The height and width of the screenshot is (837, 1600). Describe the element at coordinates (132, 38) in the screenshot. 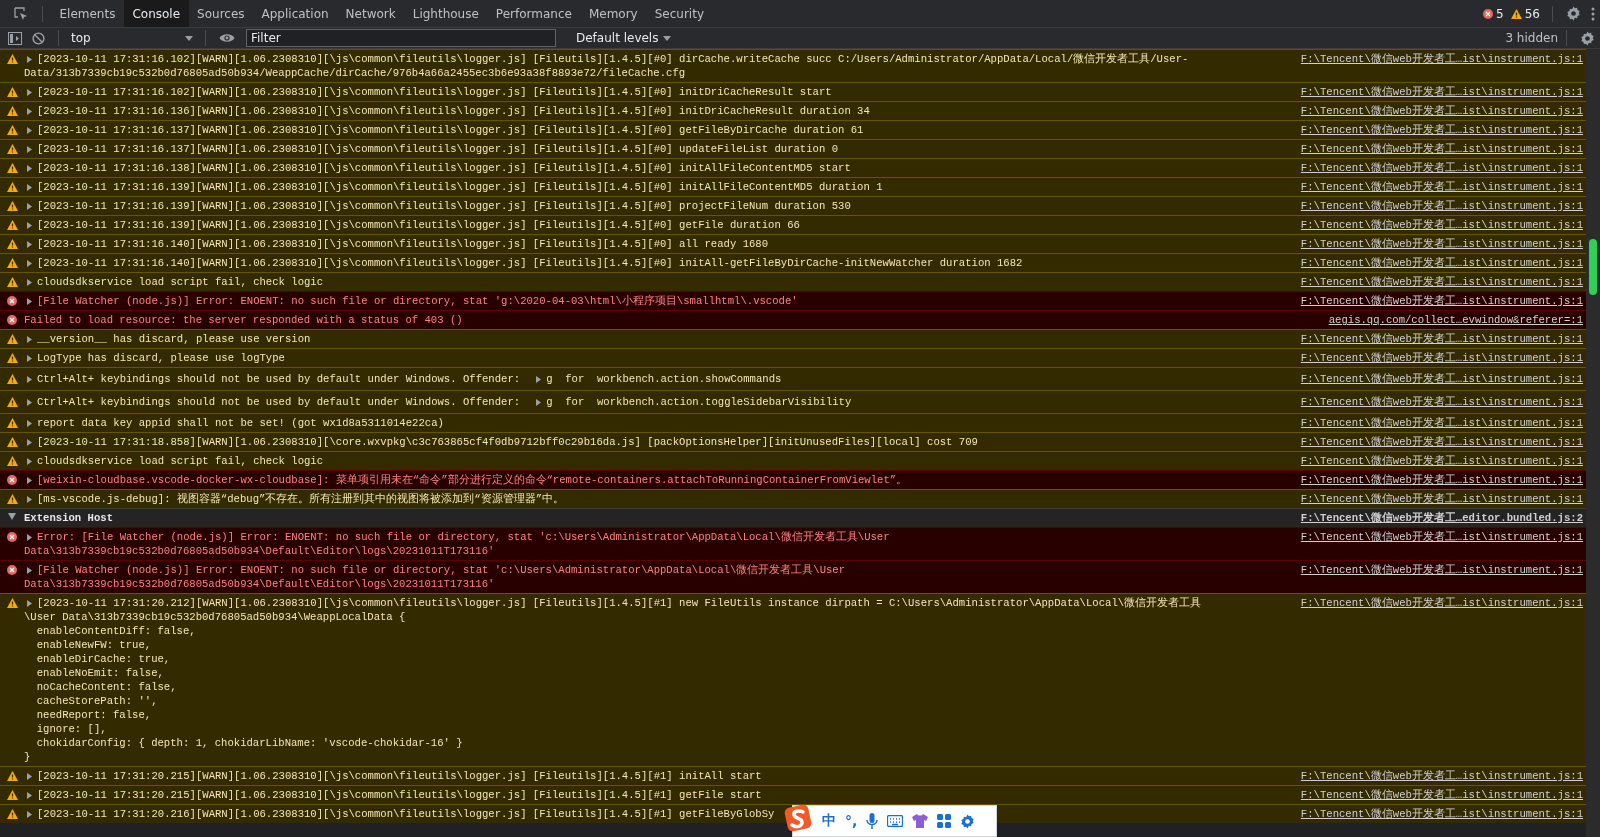

I see `context-select: top` at that location.